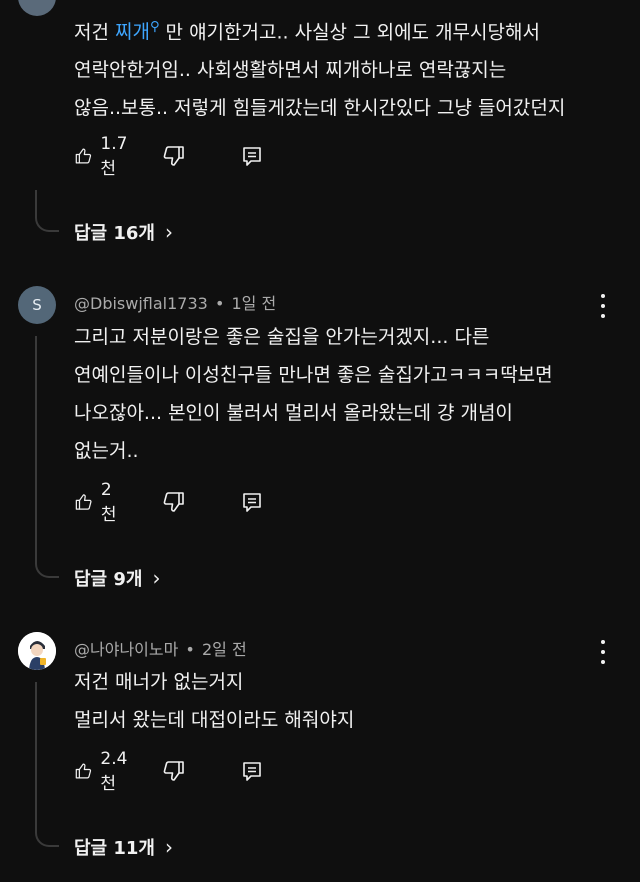 Image resolution: width=640 pixels, height=882 pixels. Describe the element at coordinates (282, 337) in the screenshot. I see `comment-line: 그리고 저분이랑은 좋은 술집을 안가는거겠지... 다른` at that location.